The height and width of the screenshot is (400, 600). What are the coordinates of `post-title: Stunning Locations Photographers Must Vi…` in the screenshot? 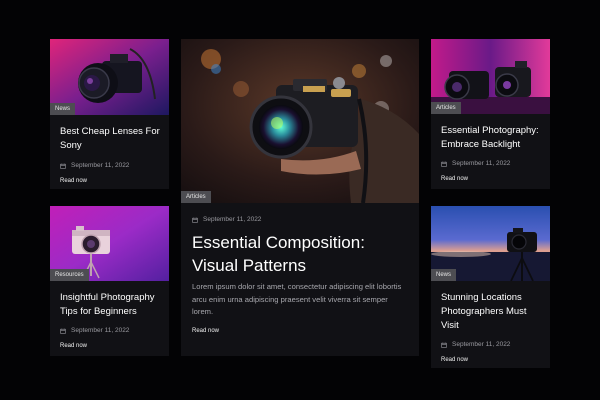 It's located at (491, 312).